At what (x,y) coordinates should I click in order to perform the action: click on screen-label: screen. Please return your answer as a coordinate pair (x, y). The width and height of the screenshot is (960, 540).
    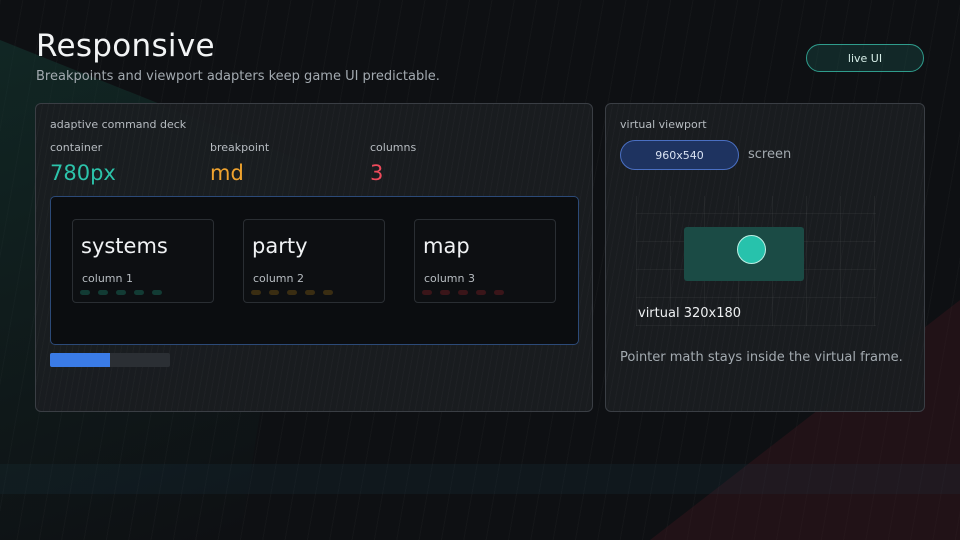
    Looking at the image, I should click on (770, 154).